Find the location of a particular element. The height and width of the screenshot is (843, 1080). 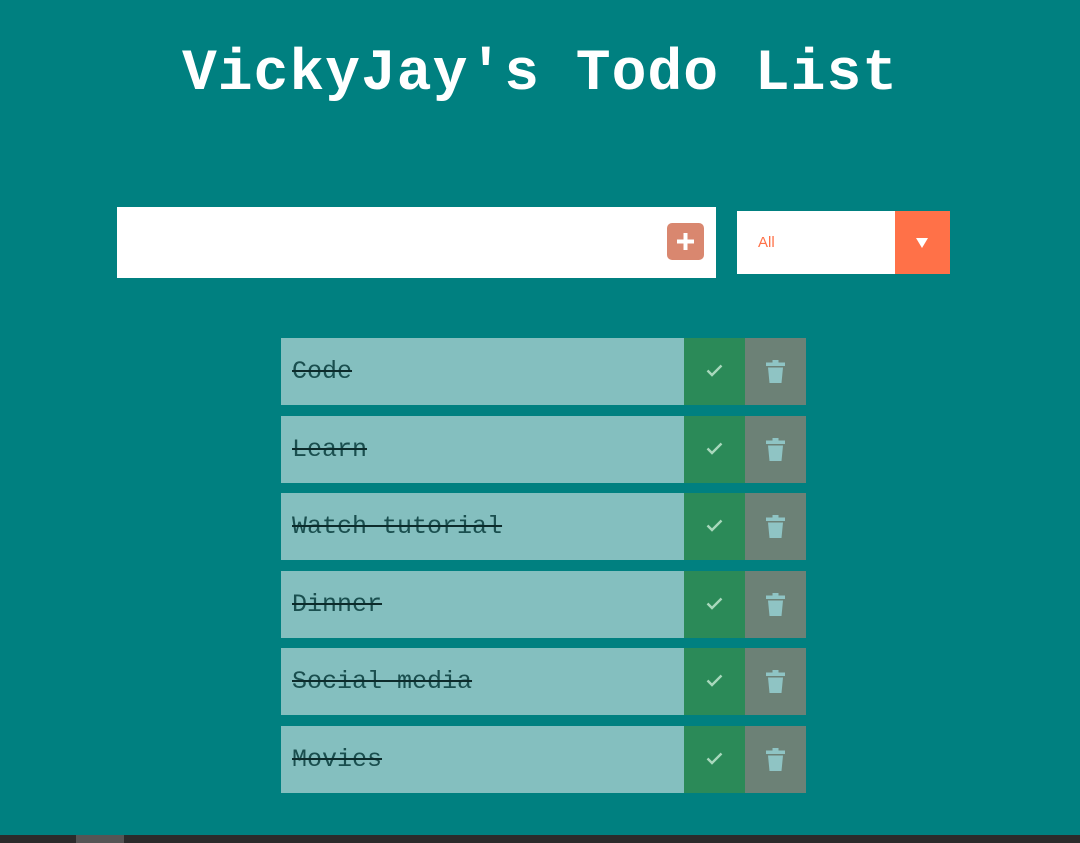

plus-icon is located at coordinates (685, 241).